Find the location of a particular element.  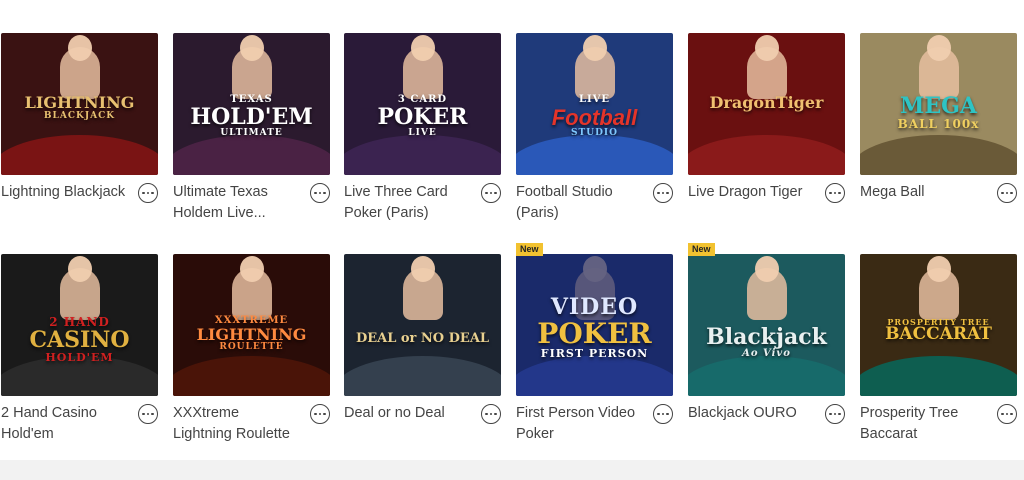

game-thumbnail: DragonTiger is located at coordinates (766, 104).